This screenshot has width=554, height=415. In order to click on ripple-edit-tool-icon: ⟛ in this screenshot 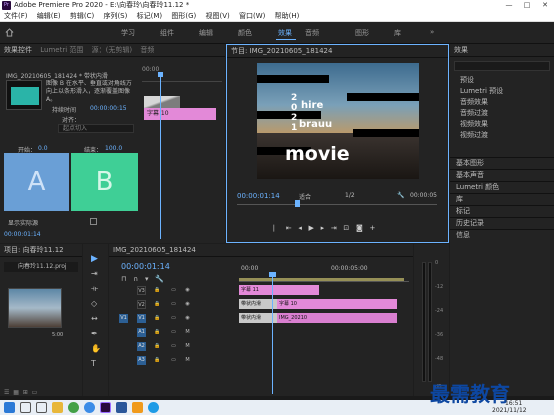, I will do `click(94, 289)`.